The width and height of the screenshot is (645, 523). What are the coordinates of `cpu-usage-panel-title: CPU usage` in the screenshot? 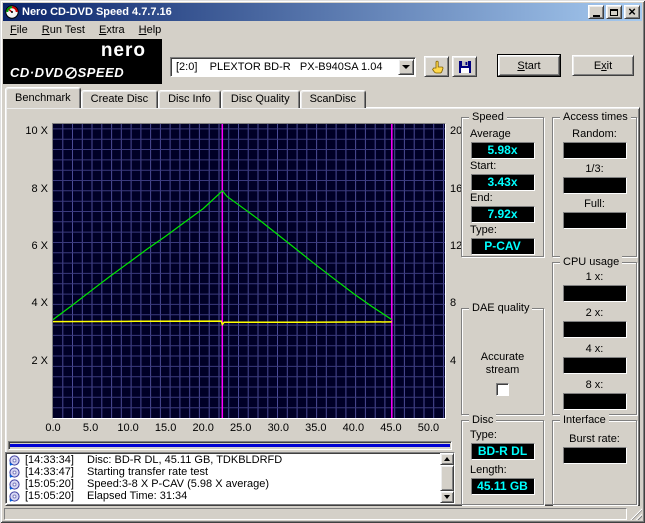 It's located at (591, 262).